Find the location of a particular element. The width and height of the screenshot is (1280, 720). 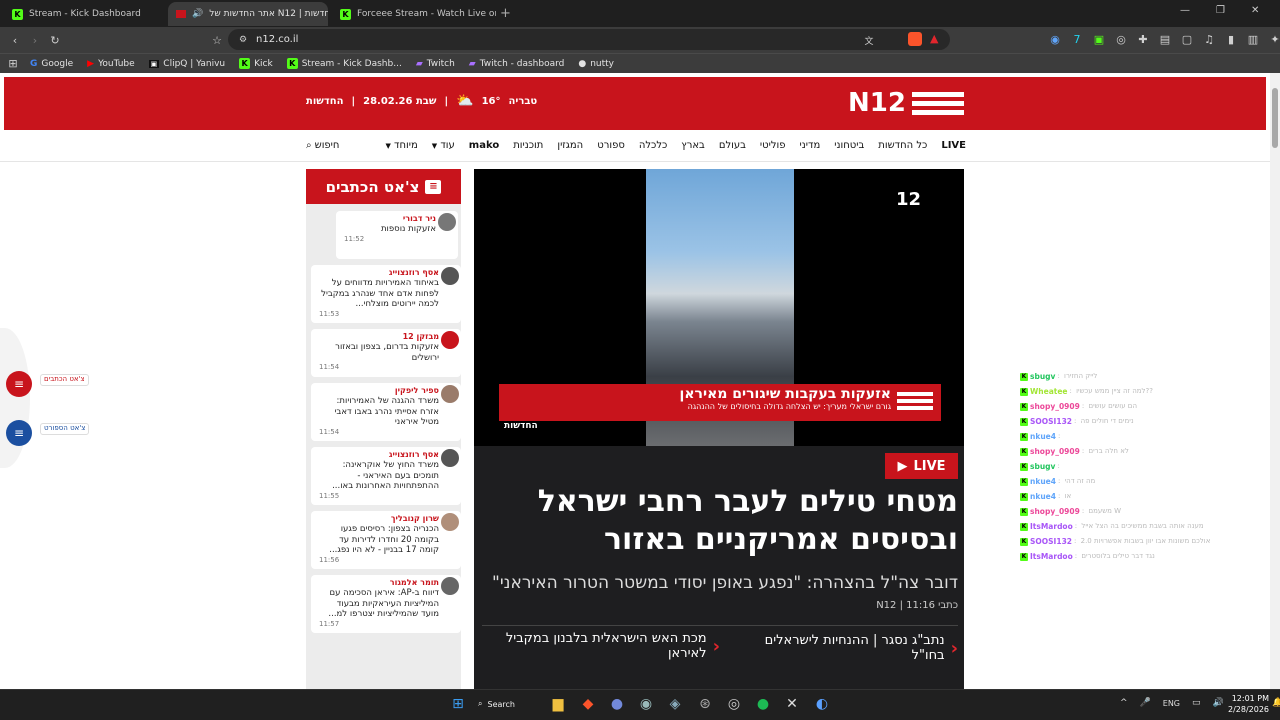

scrollbar-thumb is located at coordinates (1275, 118).